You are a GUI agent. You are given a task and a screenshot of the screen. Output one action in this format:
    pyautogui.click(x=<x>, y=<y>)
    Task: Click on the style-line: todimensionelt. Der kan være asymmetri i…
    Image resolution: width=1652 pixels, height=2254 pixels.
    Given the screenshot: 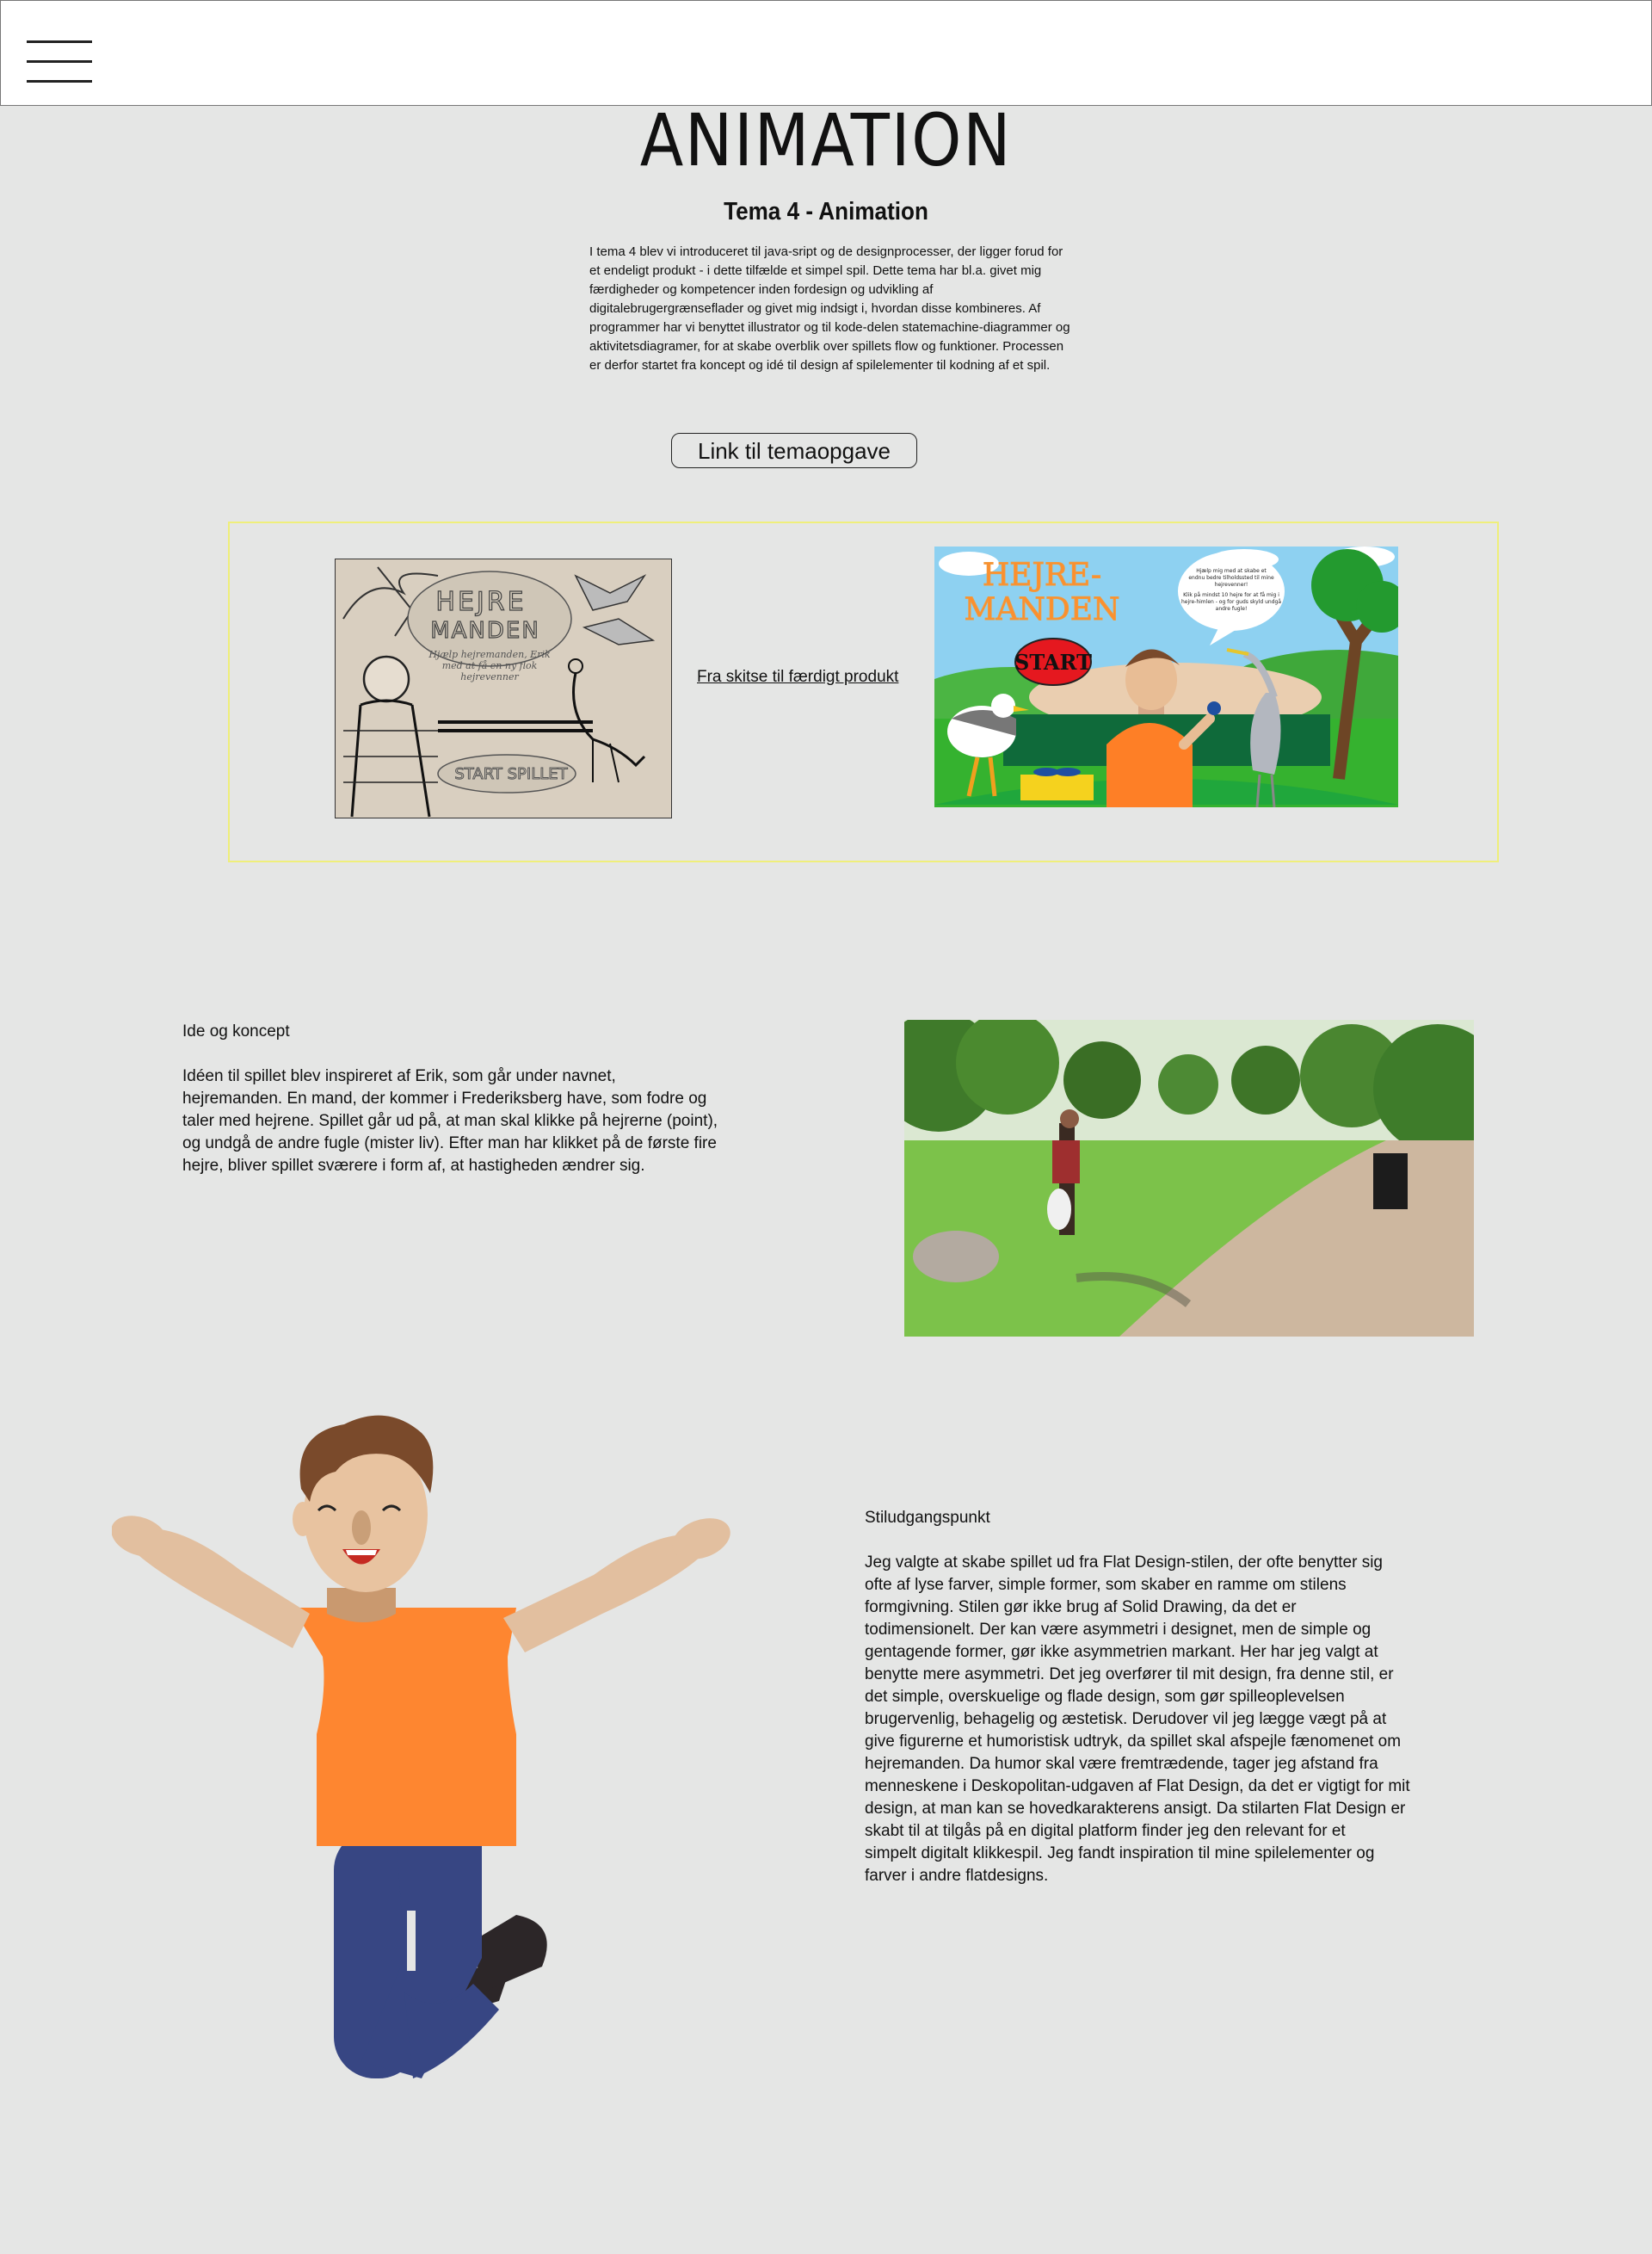 What is the action you would take?
    pyautogui.click(x=1118, y=1630)
    